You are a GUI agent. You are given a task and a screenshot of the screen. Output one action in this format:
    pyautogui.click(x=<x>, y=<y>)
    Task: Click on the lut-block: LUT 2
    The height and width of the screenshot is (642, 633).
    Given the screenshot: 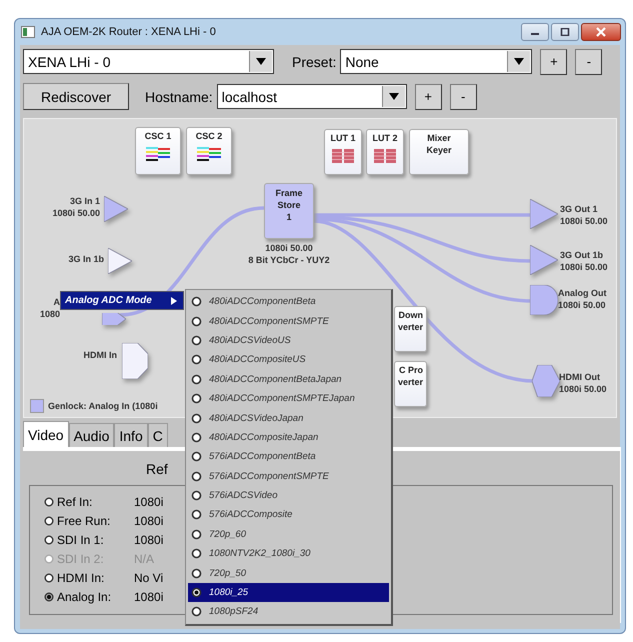 What is the action you would take?
    pyautogui.click(x=385, y=152)
    